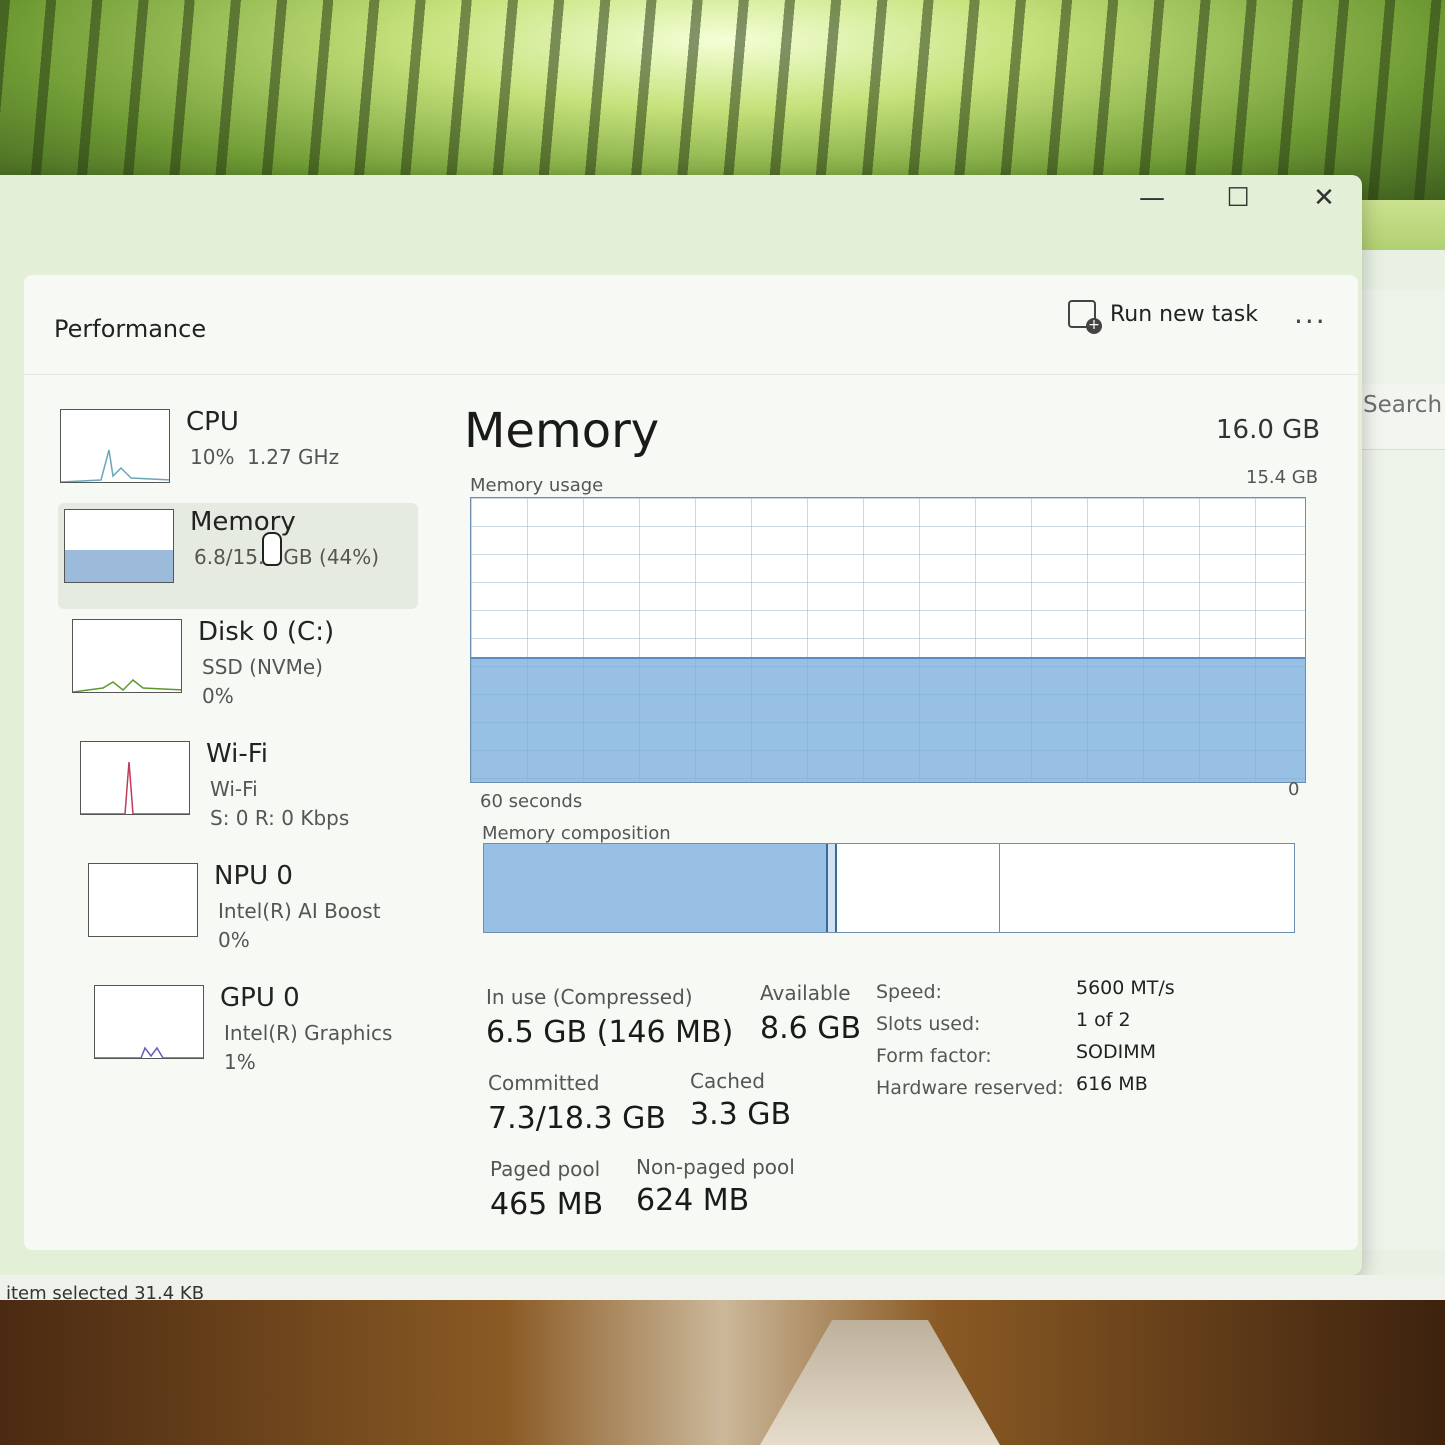 This screenshot has height=1445, width=1445. I want to click on cached-label: Cached, so click(727, 1081).